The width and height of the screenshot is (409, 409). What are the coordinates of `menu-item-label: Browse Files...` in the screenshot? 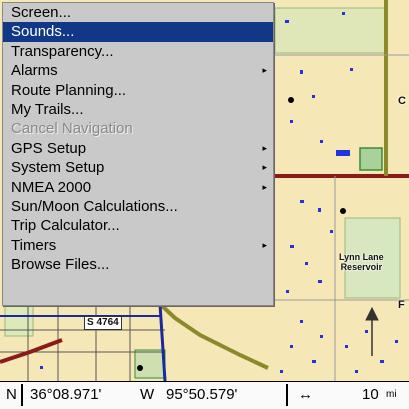 It's located at (60, 265).